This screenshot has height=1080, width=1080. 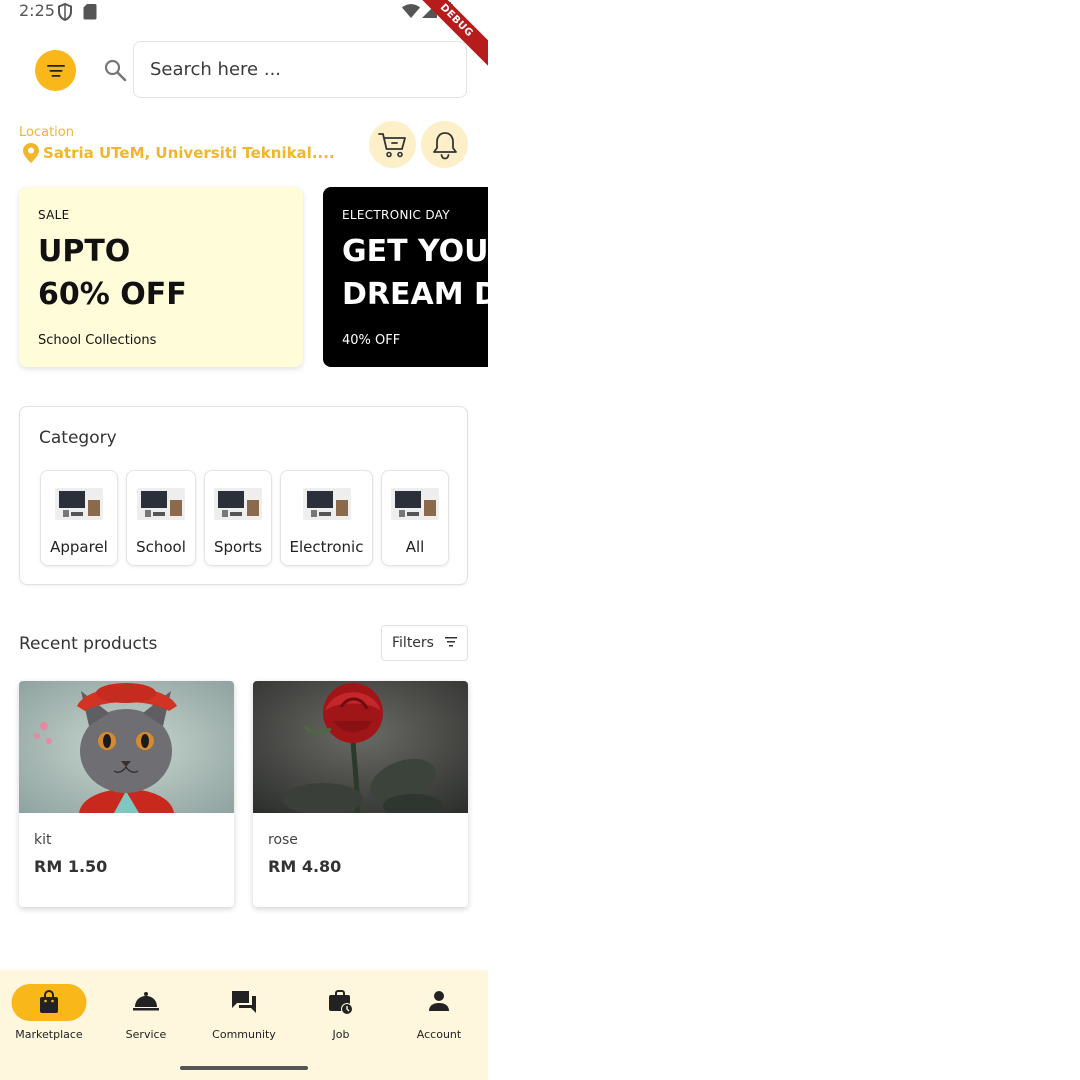 What do you see at coordinates (244, 35) in the screenshot?
I see `status-bar: 2:25 DEBUG` at bounding box center [244, 35].